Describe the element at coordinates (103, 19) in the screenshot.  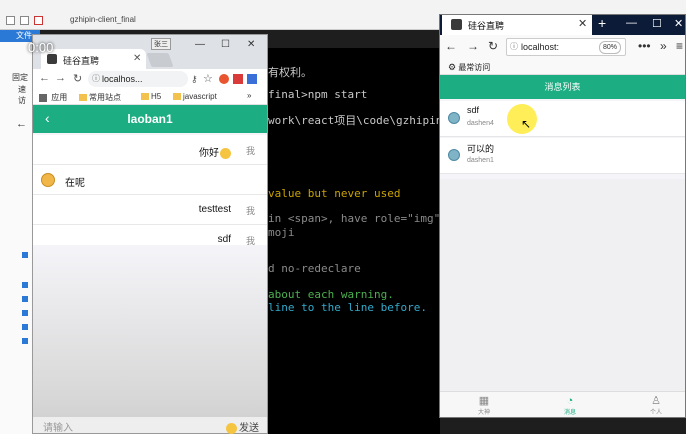
I see `explorer-title: gzhipin-client_final` at that location.